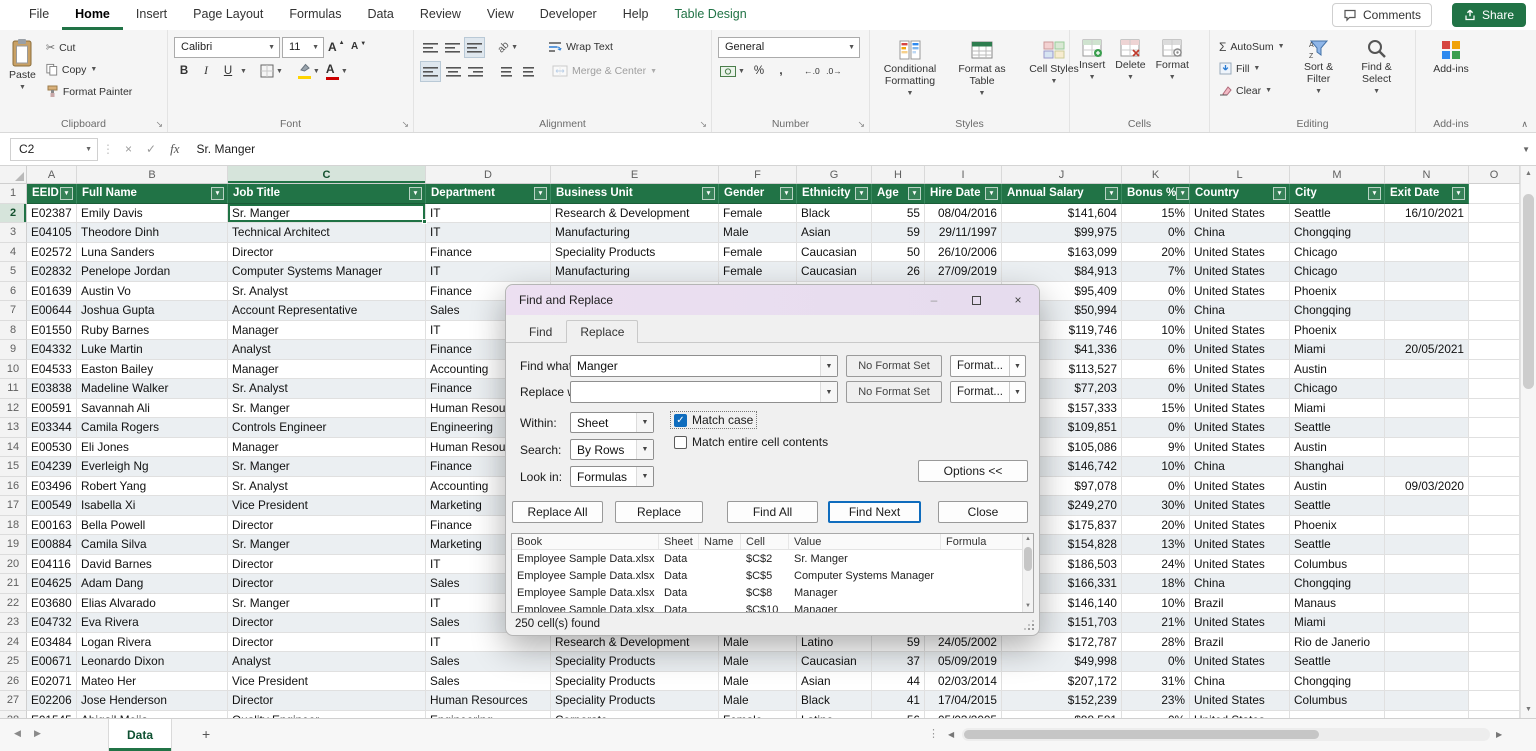 The height and width of the screenshot is (751, 1536). What do you see at coordinates (1156, 369) in the screenshot?
I see `cell-K10: 6%` at bounding box center [1156, 369].